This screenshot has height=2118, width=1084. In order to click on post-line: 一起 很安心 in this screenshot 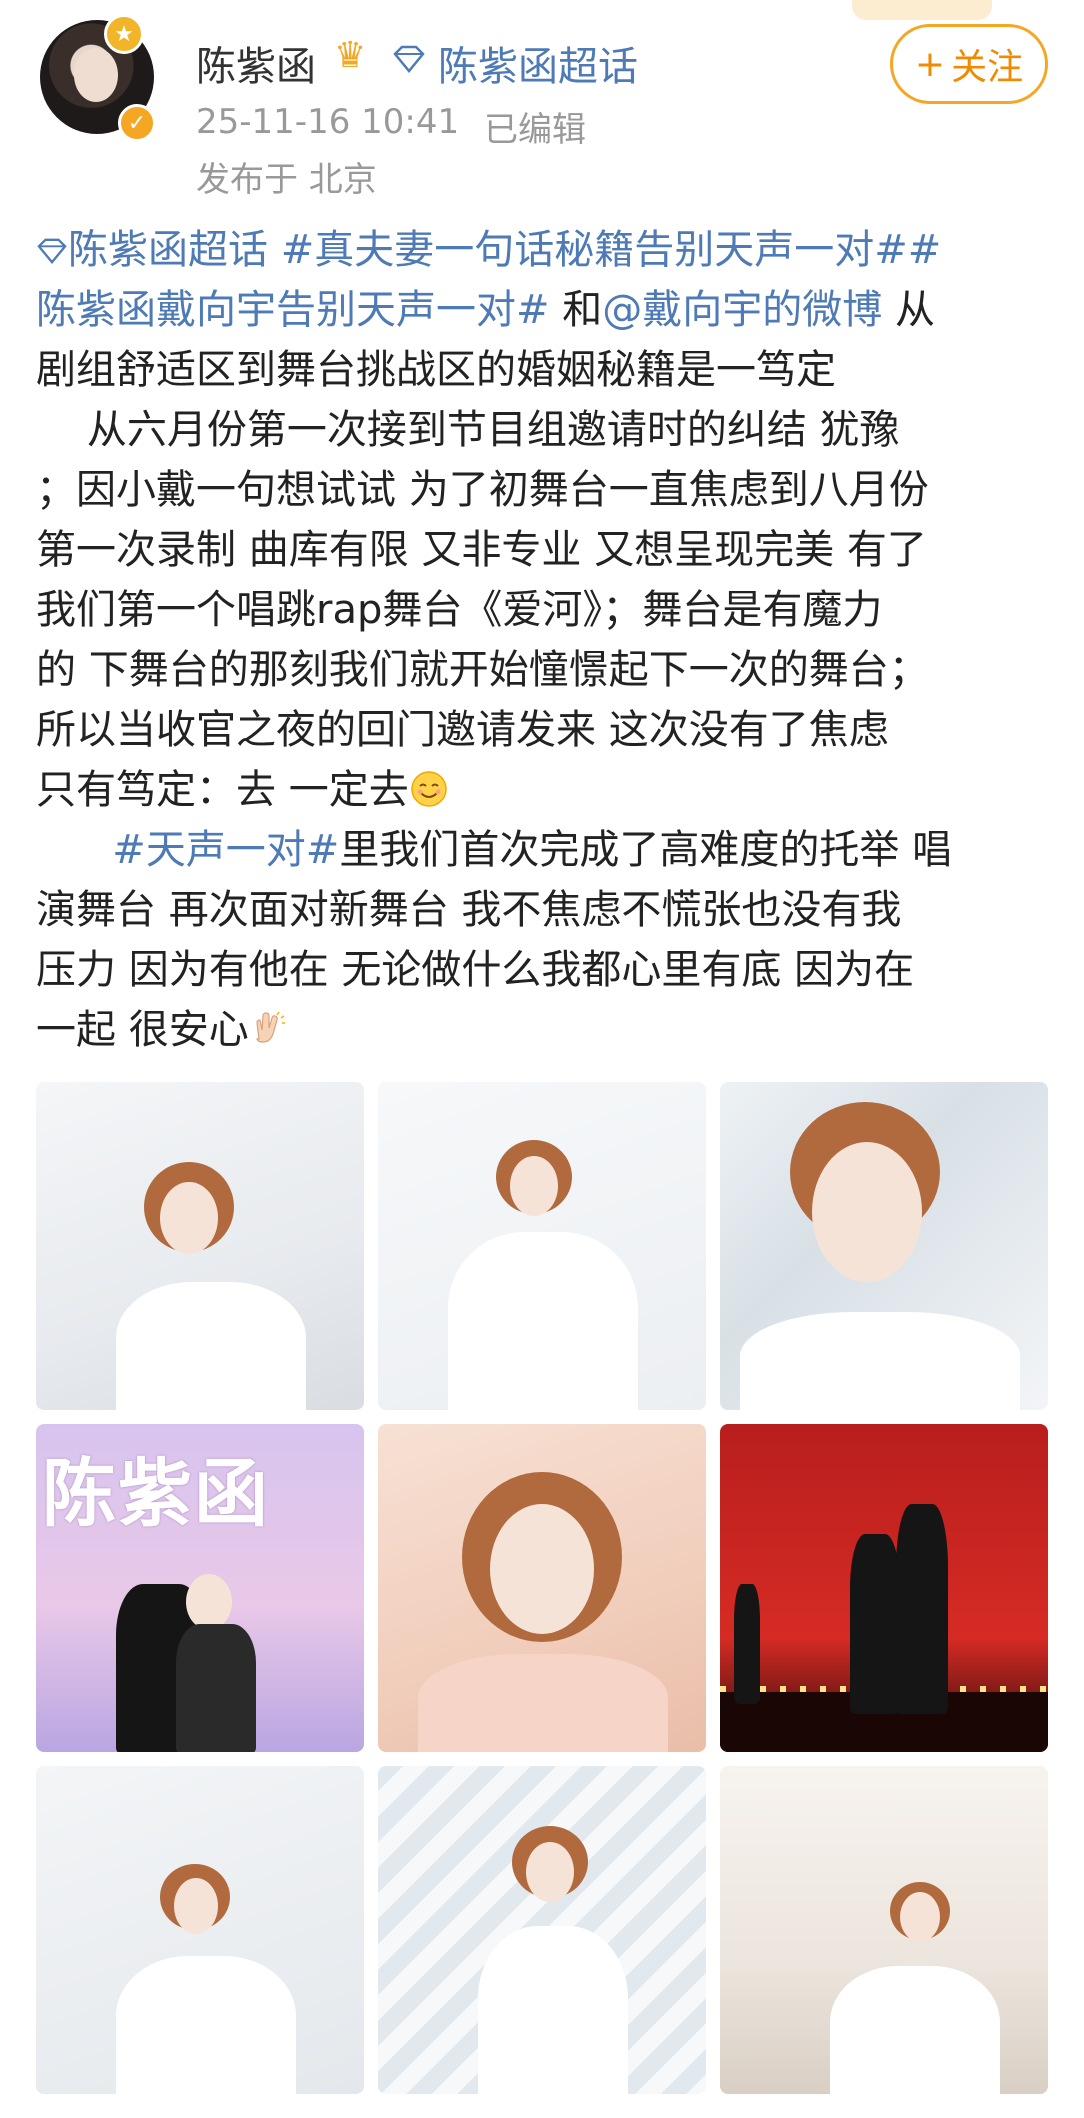, I will do `click(544, 1030)`.